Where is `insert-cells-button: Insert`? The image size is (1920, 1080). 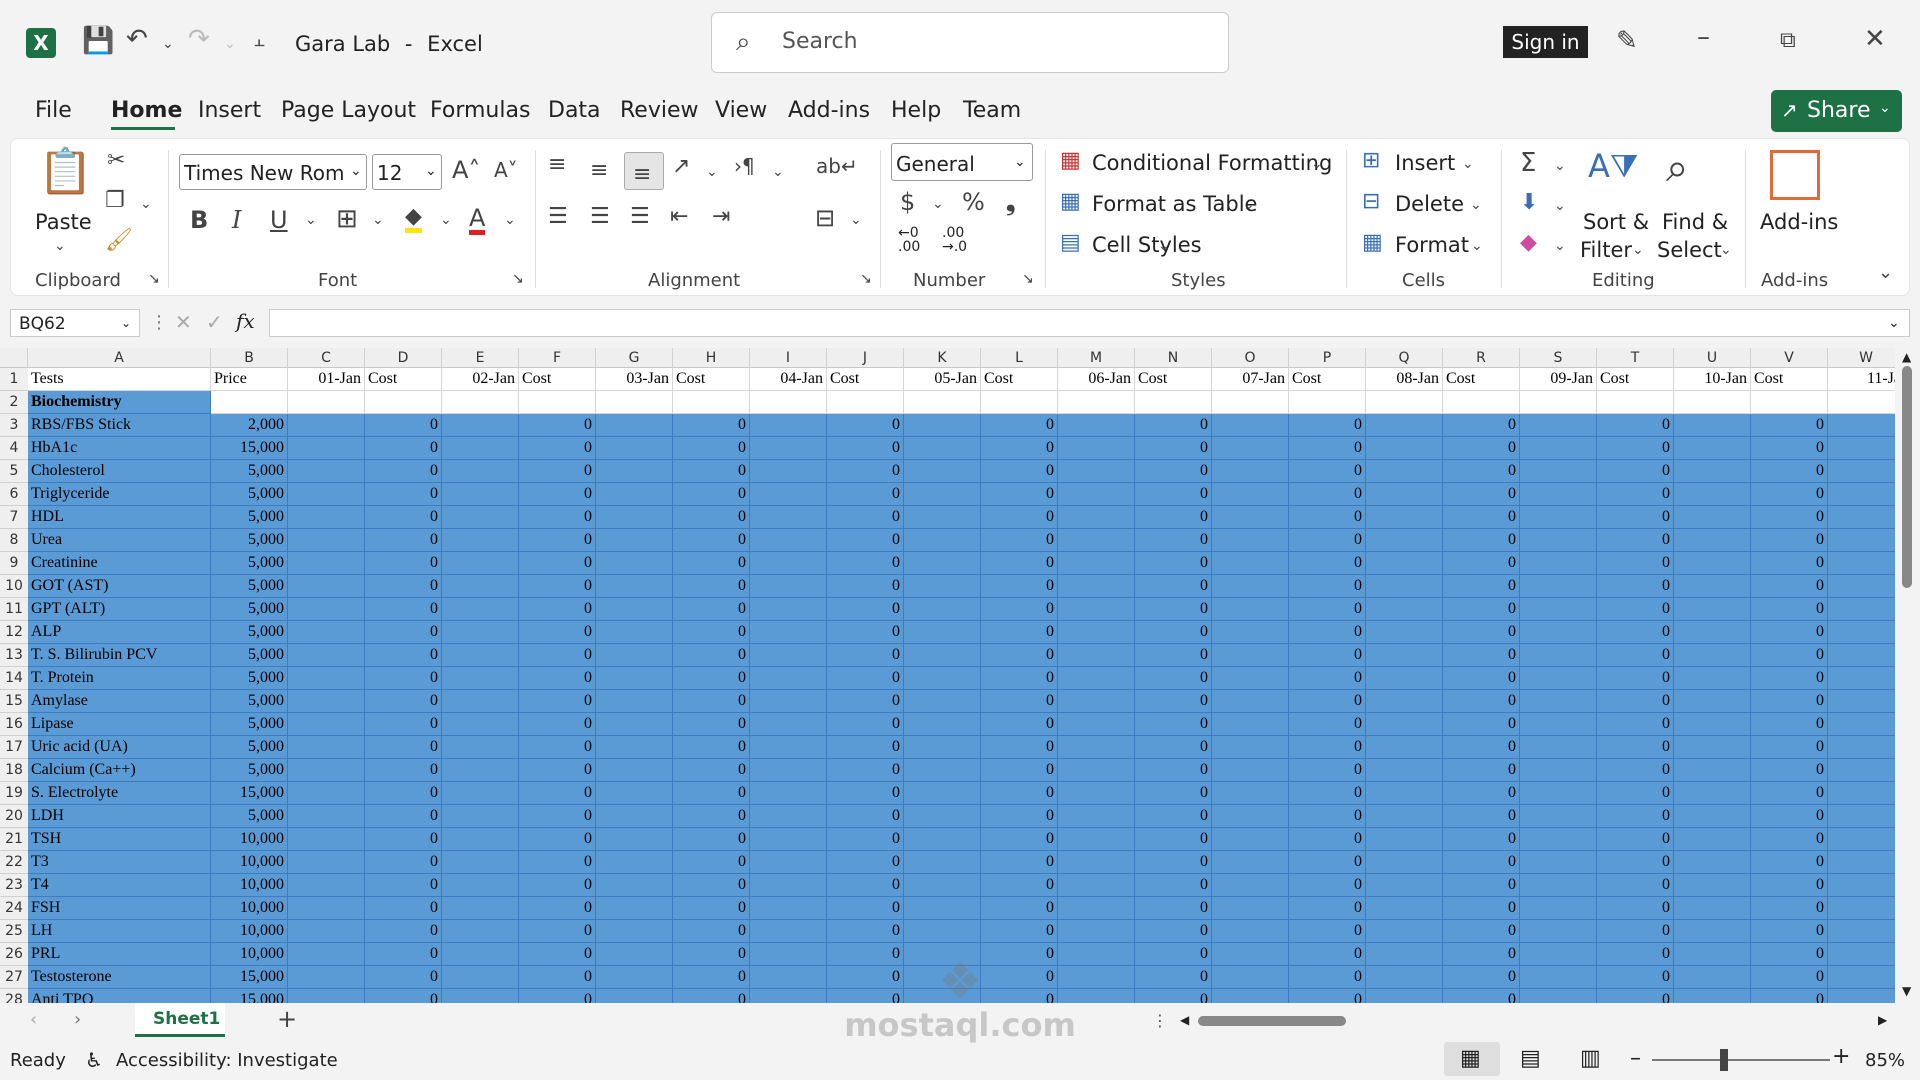 insert-cells-button: Insert is located at coordinates (1425, 163).